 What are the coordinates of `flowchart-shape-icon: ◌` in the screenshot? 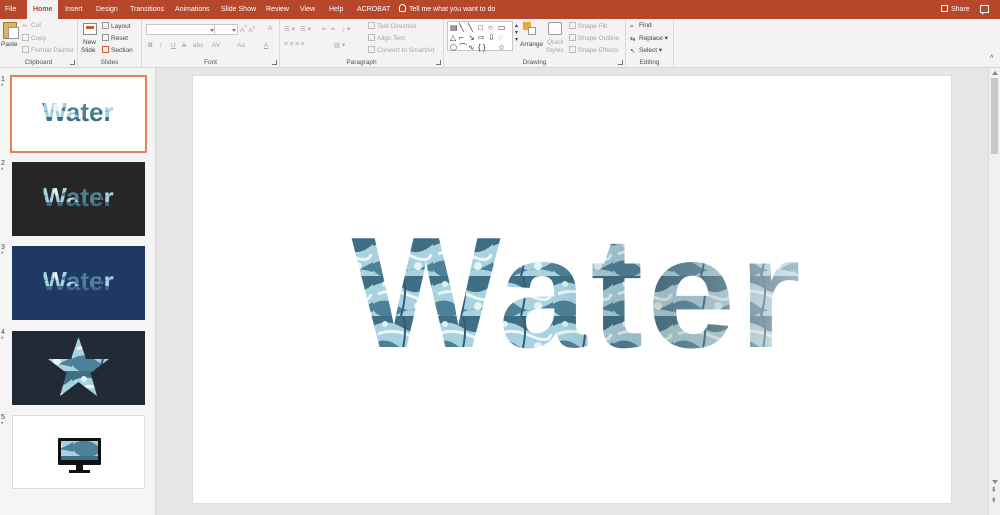 It's located at (500, 37).